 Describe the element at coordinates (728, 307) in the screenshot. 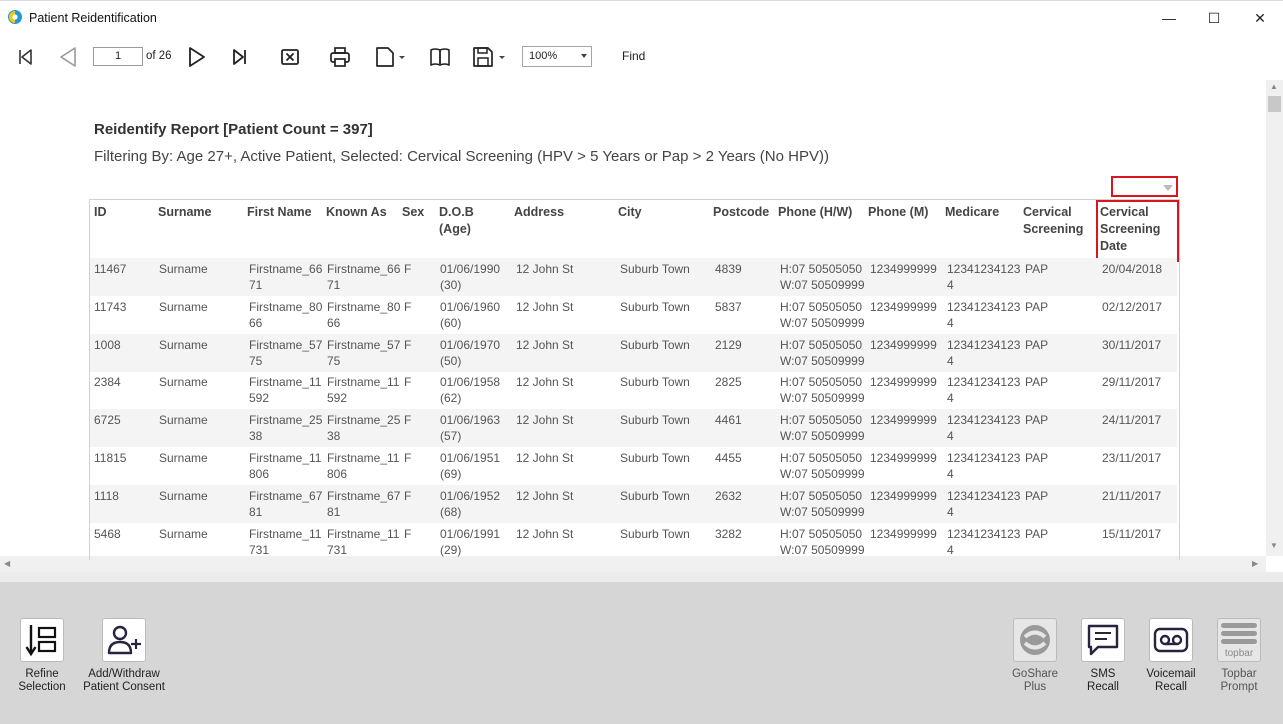

I see `cell-postcode: 5837` at that location.